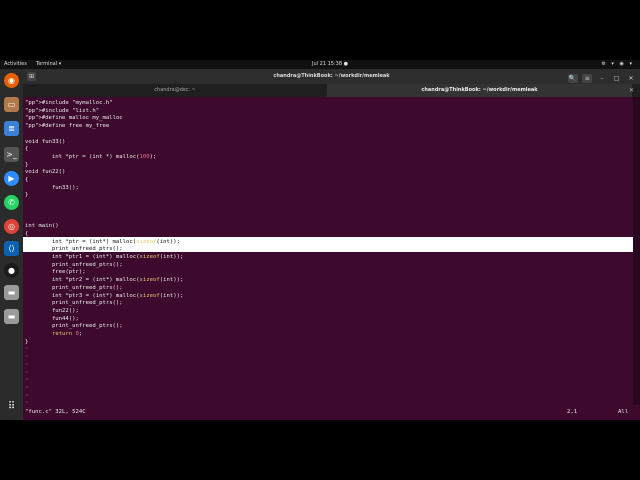  What do you see at coordinates (52, 187) in the screenshot?
I see `code-line: fun33();` at bounding box center [52, 187].